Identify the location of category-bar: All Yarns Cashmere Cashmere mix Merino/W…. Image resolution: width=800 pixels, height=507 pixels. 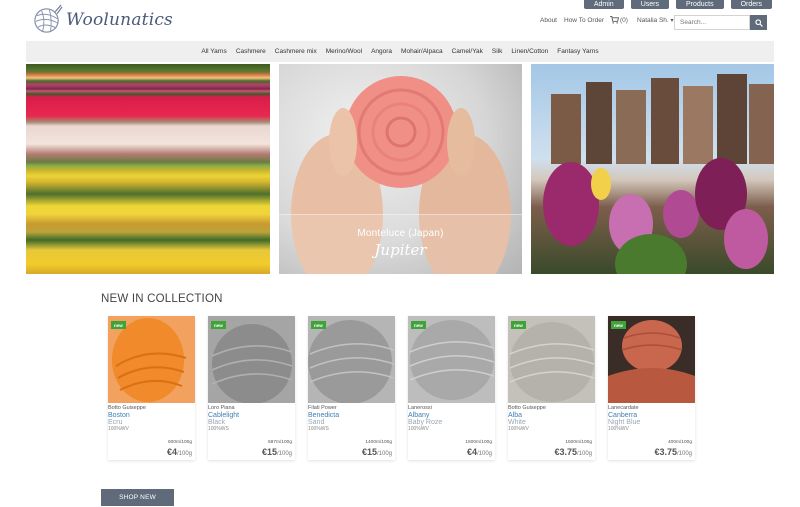
(400, 51).